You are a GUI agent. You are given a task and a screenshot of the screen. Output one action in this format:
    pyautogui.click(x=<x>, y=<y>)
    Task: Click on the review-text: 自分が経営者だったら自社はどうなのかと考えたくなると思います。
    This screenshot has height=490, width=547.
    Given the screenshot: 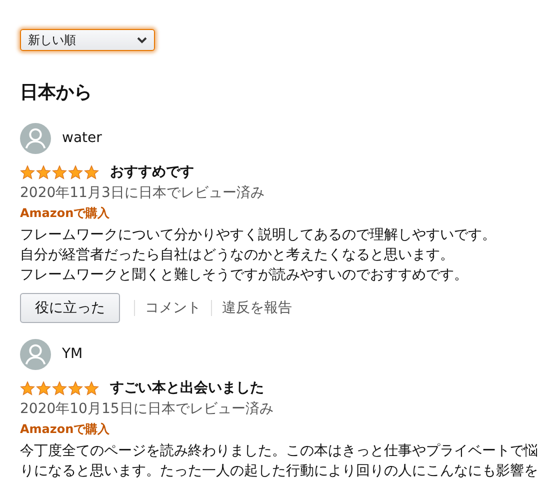 What is the action you would take?
    pyautogui.click(x=237, y=255)
    